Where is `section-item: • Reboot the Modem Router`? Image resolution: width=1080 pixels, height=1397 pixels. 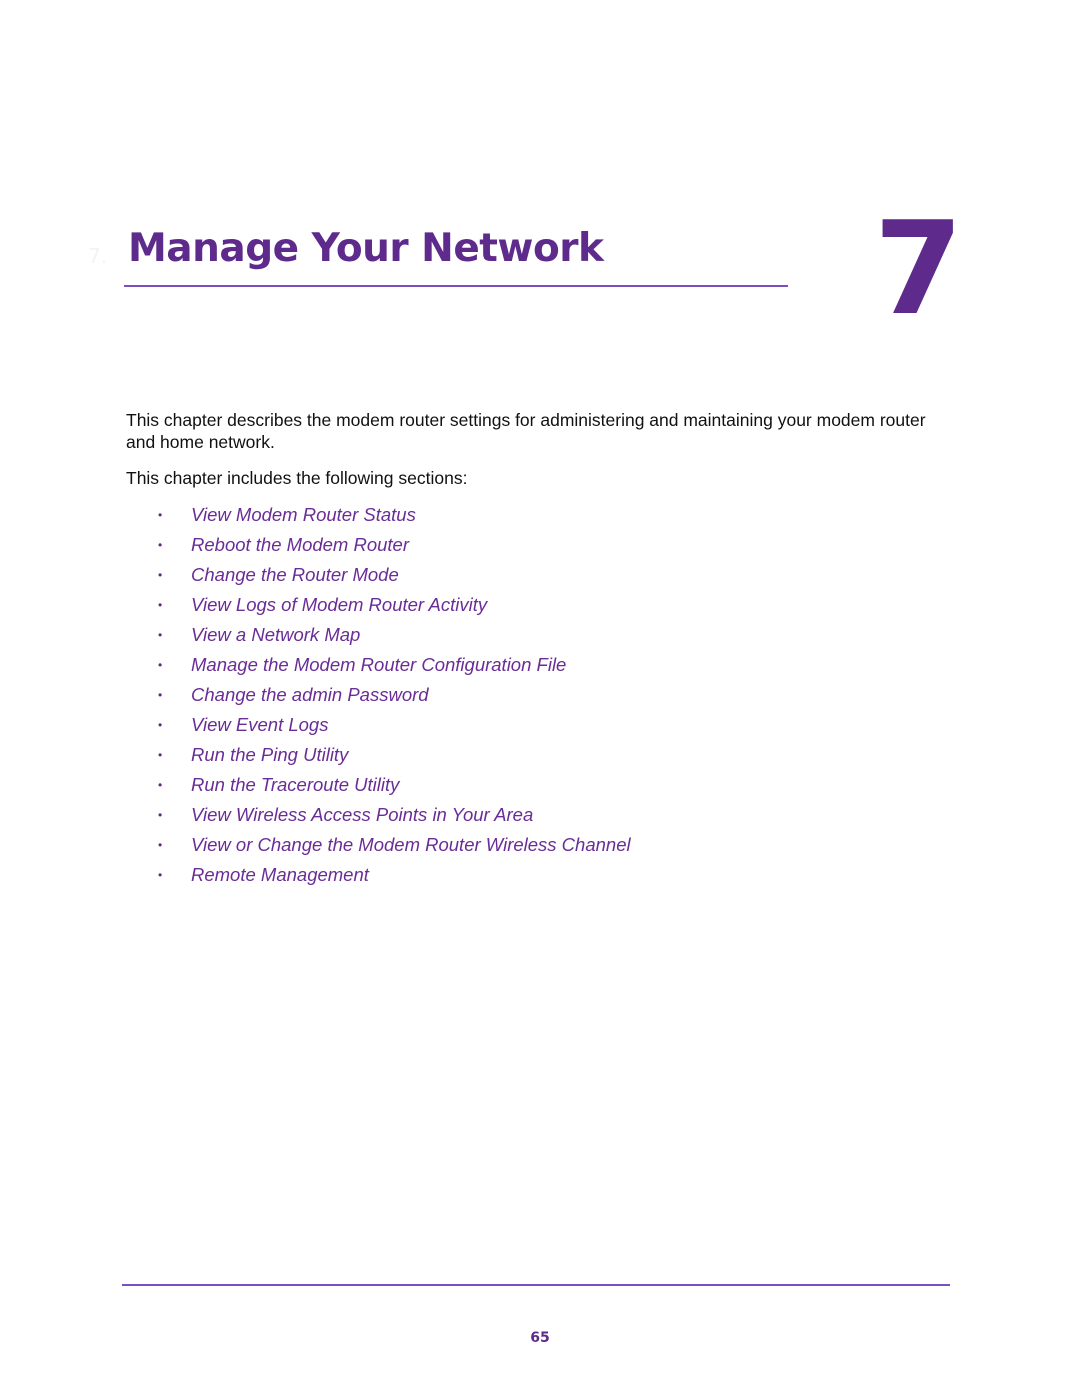 section-item: • Reboot the Modem Router is located at coordinates (390, 545).